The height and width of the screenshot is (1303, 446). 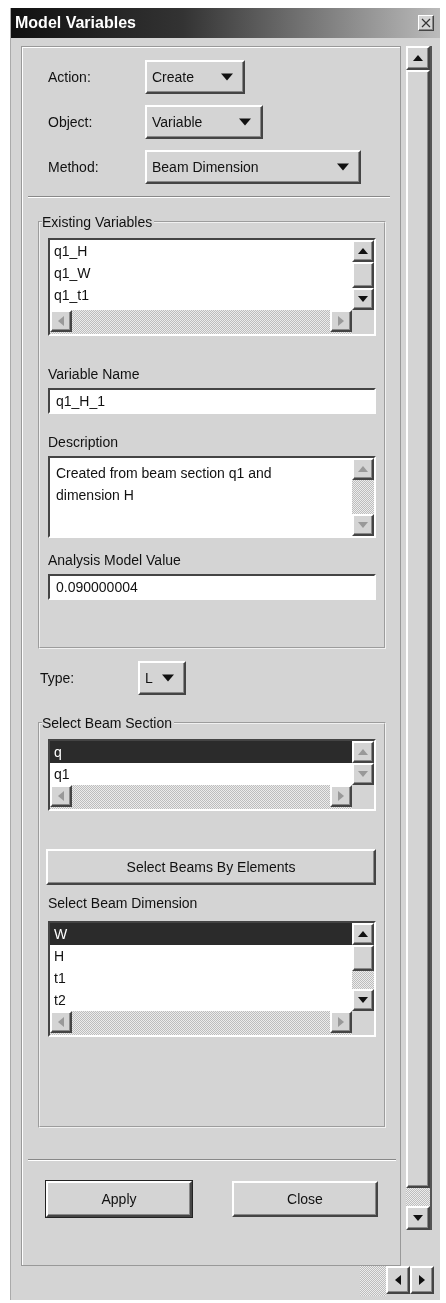 What do you see at coordinates (84, 442) in the screenshot?
I see `field-label: Description` at bounding box center [84, 442].